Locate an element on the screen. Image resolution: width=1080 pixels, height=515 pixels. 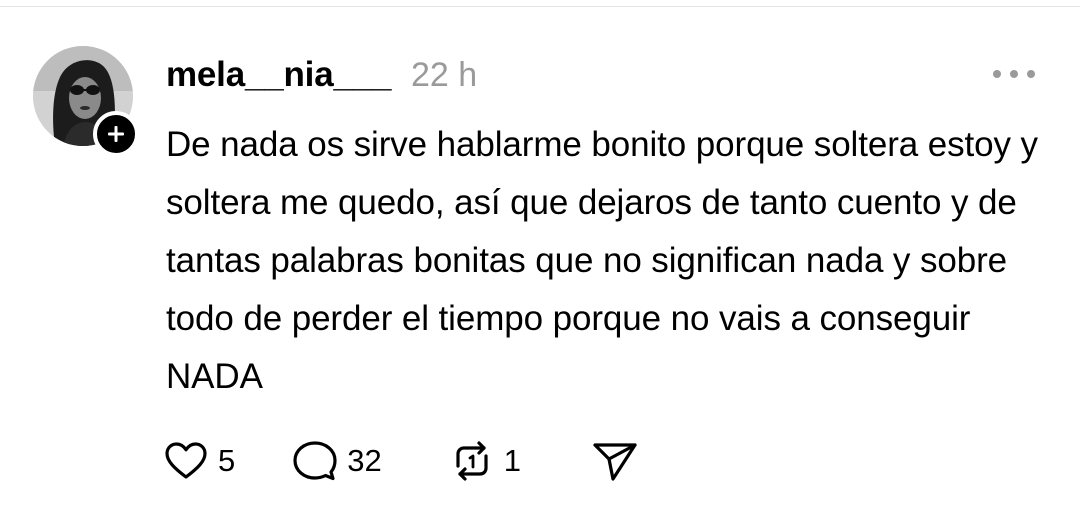
like-button: 5 is located at coordinates (199, 461).